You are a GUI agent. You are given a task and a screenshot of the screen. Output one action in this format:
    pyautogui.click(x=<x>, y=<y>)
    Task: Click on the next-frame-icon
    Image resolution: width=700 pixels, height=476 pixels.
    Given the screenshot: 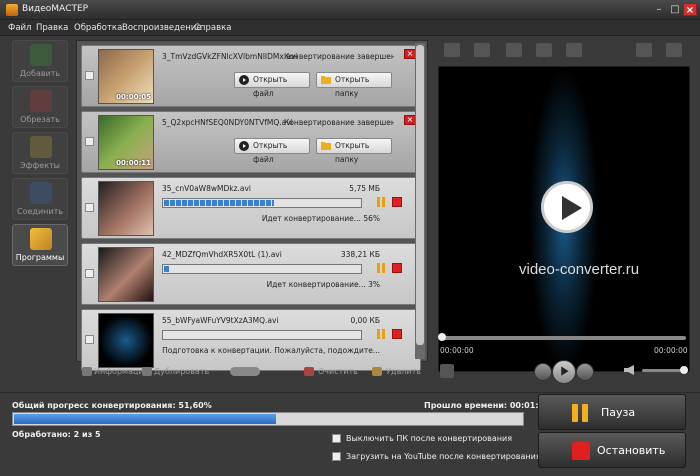 What is the action you would take?
    pyautogui.click(x=585, y=372)
    